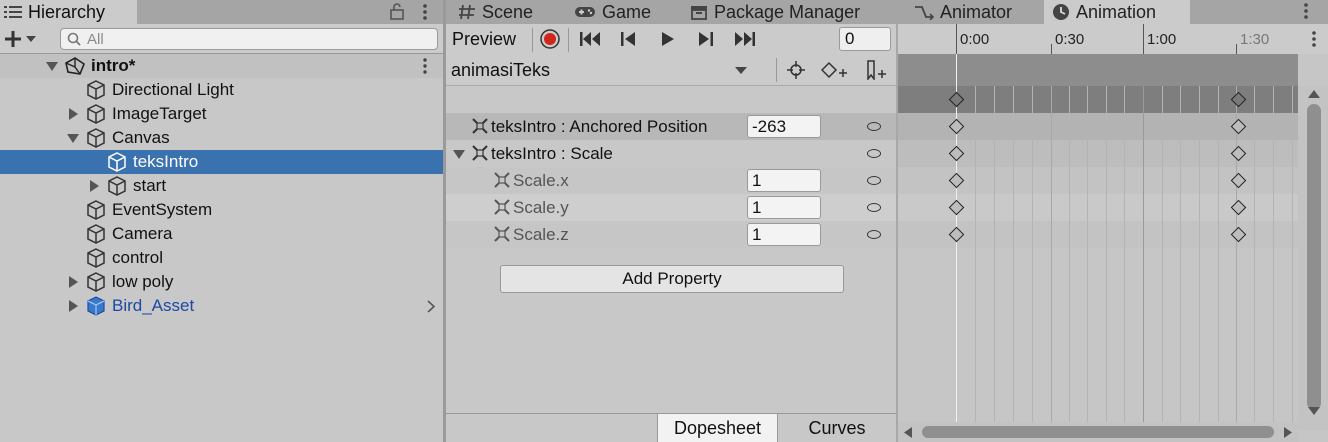  What do you see at coordinates (488, 39) in the screenshot?
I see `preview-toggle-button: Preview` at bounding box center [488, 39].